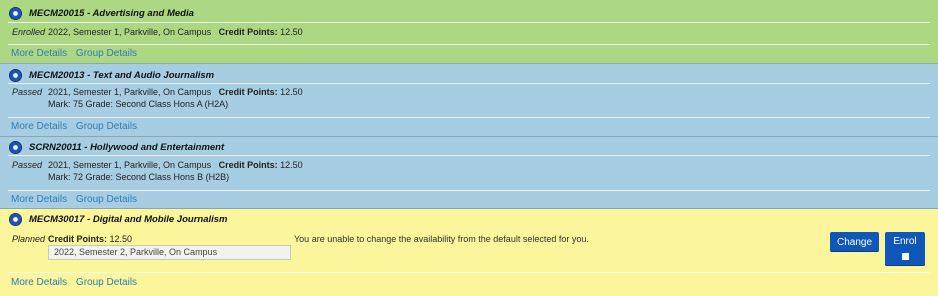 This screenshot has height=296, width=938. I want to click on availability-text: 2022, Semester 1, Parkville, On Campus, so click(130, 32).